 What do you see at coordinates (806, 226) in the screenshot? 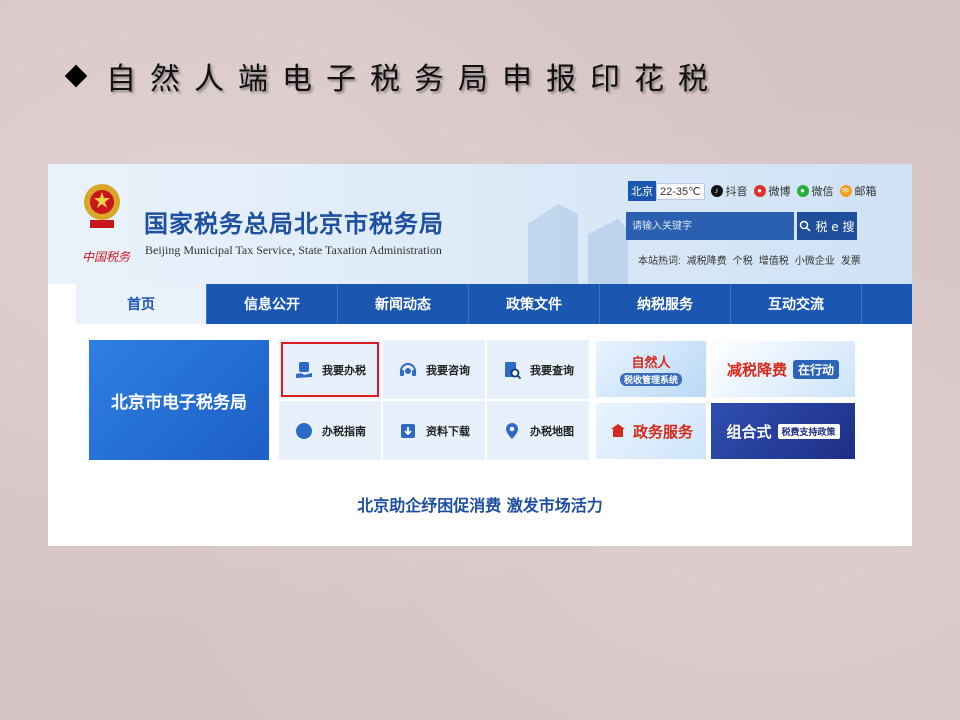
I see `search-icon` at bounding box center [806, 226].